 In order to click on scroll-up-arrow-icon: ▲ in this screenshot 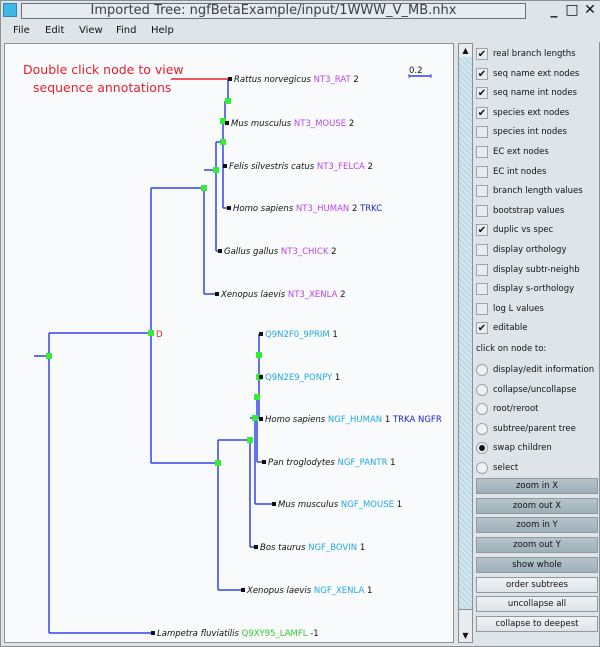, I will do `click(465, 50)`.